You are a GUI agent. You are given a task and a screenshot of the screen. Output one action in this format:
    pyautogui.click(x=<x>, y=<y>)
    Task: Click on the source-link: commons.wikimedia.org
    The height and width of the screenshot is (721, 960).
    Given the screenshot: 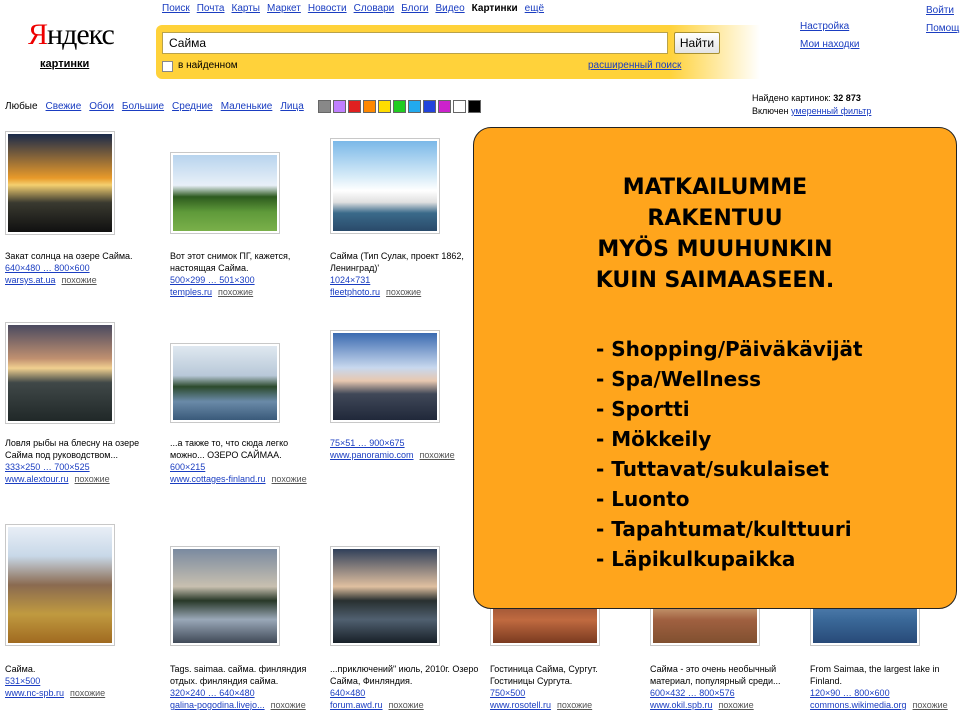 What is the action you would take?
    pyautogui.click(x=858, y=705)
    